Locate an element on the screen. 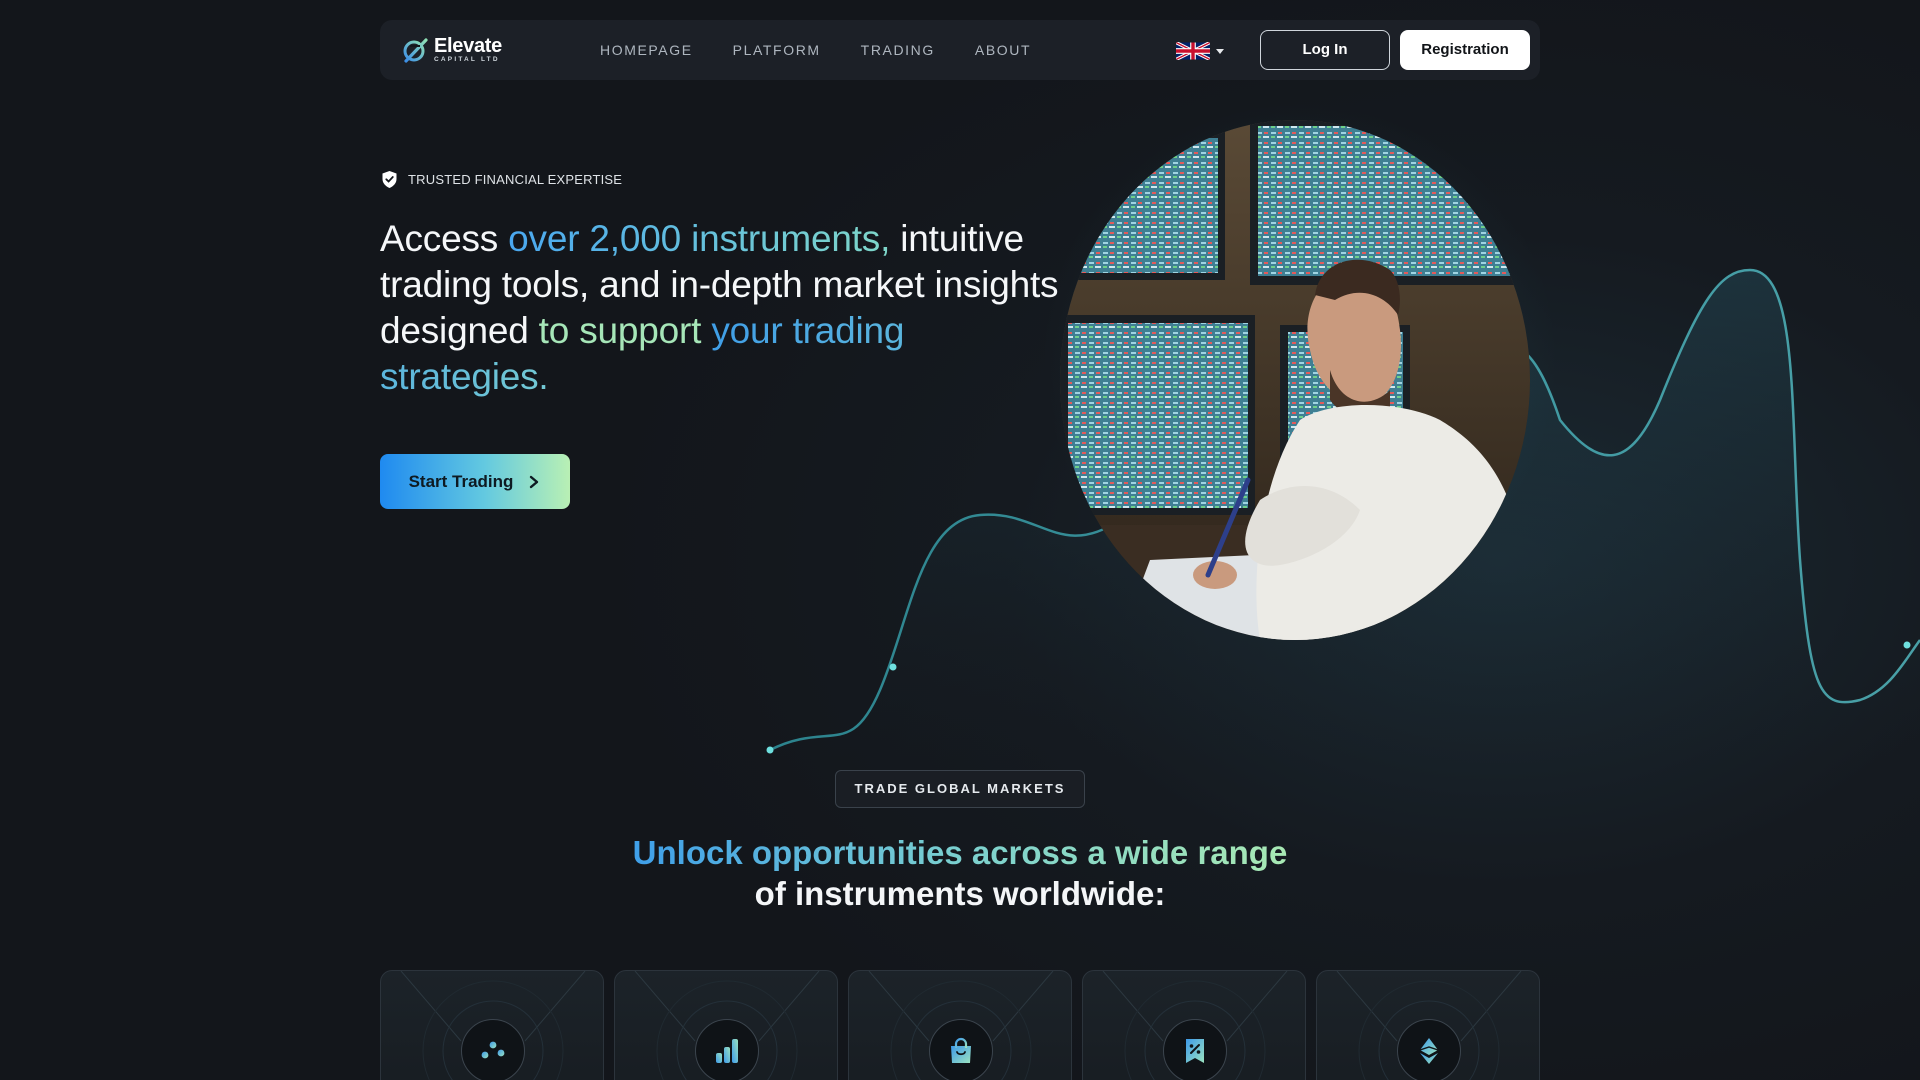 The width and height of the screenshot is (1920, 1080). section-title-highlight: Unlock opportunities across a wide range is located at coordinates (960, 852).